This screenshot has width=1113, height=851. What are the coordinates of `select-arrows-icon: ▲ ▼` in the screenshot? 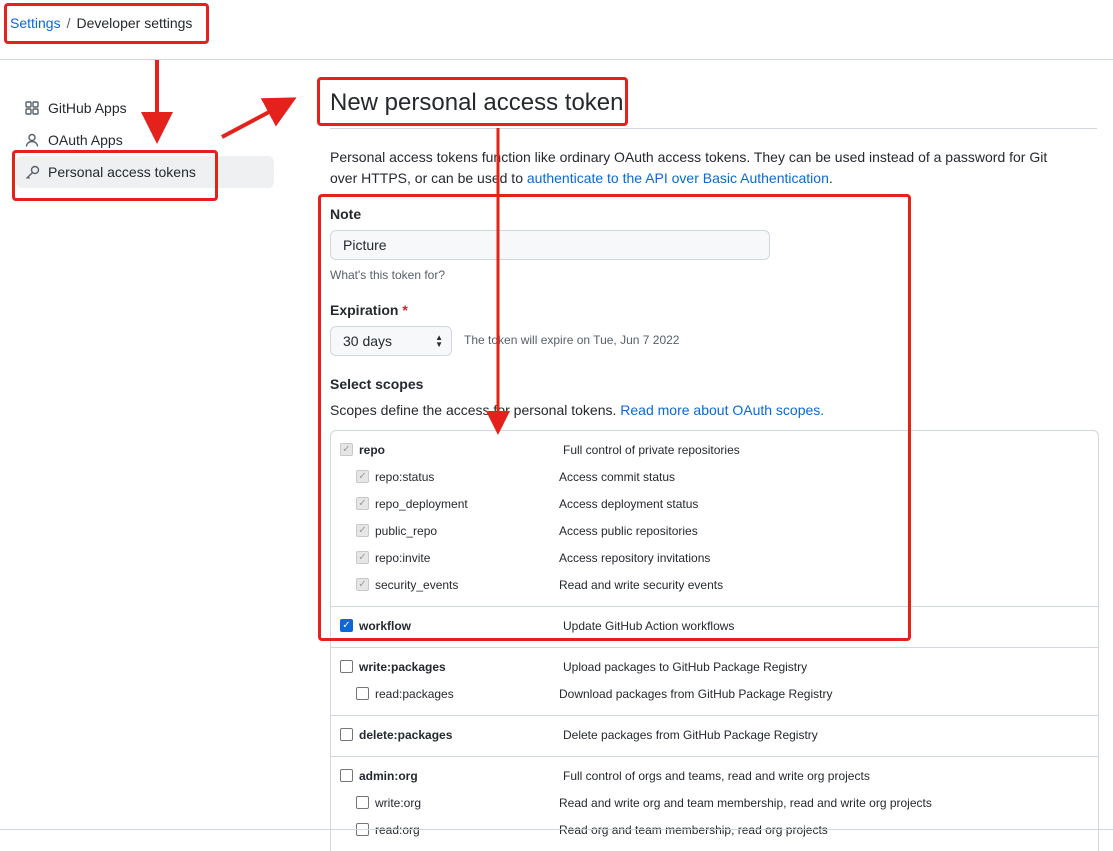 It's located at (439, 341).